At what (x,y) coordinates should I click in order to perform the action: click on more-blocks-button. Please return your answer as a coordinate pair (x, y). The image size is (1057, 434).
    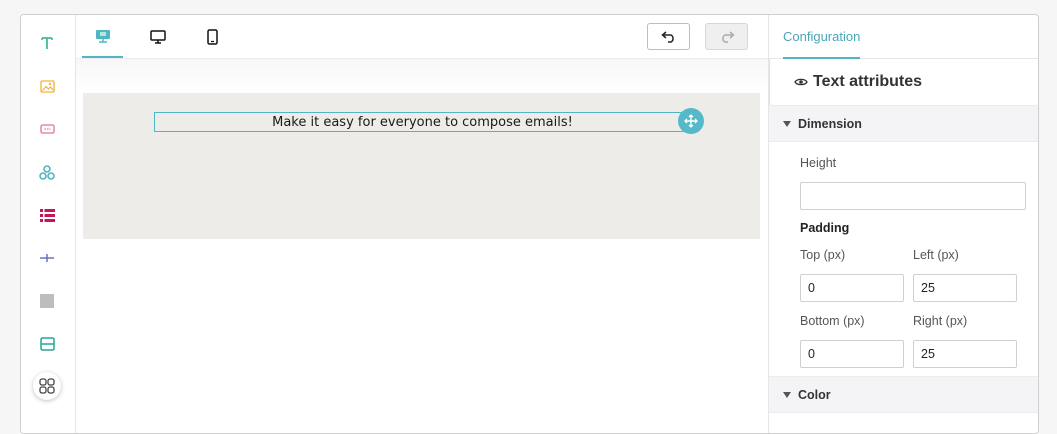
    Looking at the image, I should click on (47, 386).